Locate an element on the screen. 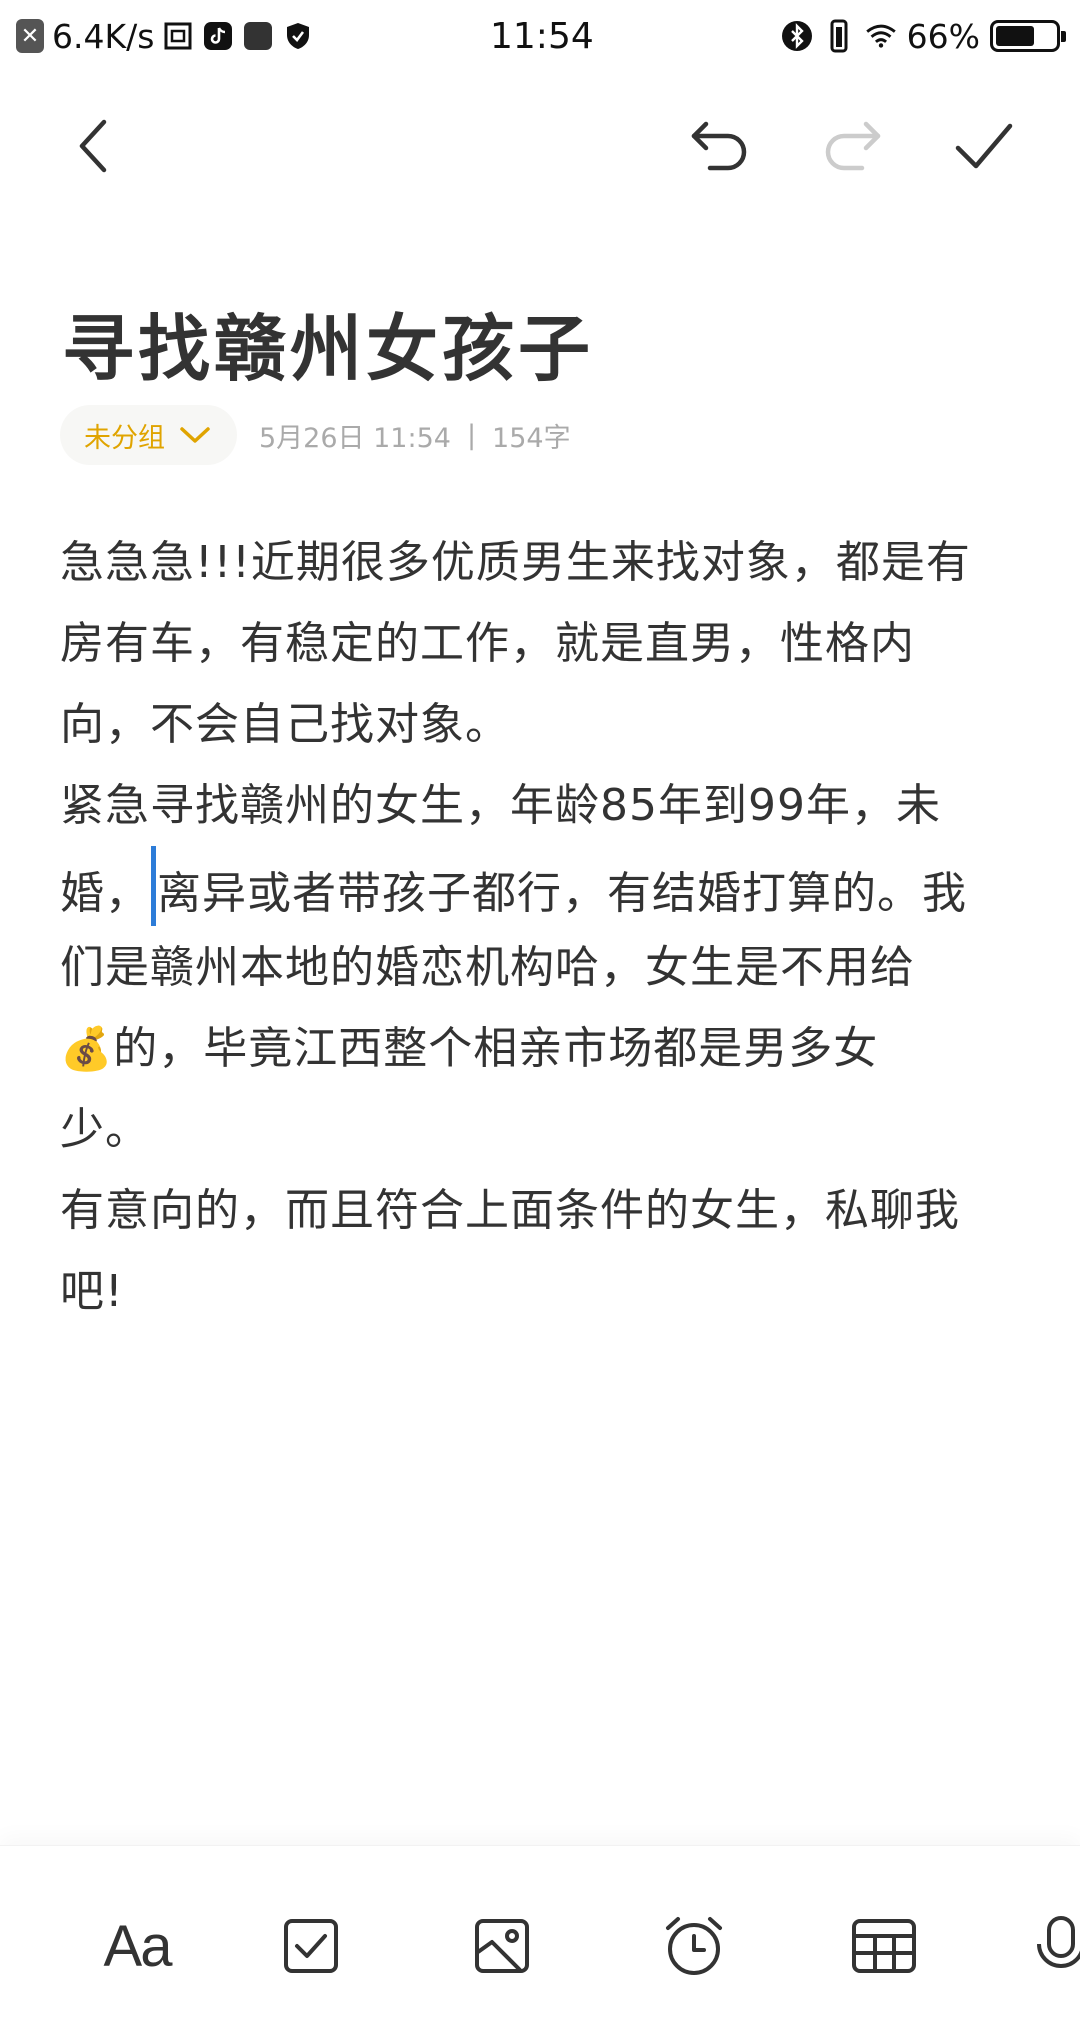  checklist-icon is located at coordinates (311, 1946).